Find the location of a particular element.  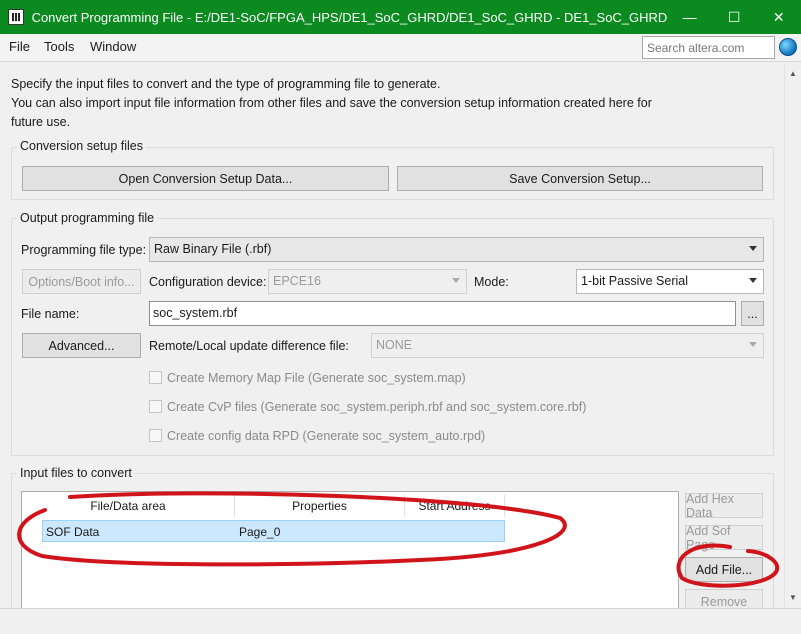

config-device-value: EPCE16 is located at coordinates (297, 281).